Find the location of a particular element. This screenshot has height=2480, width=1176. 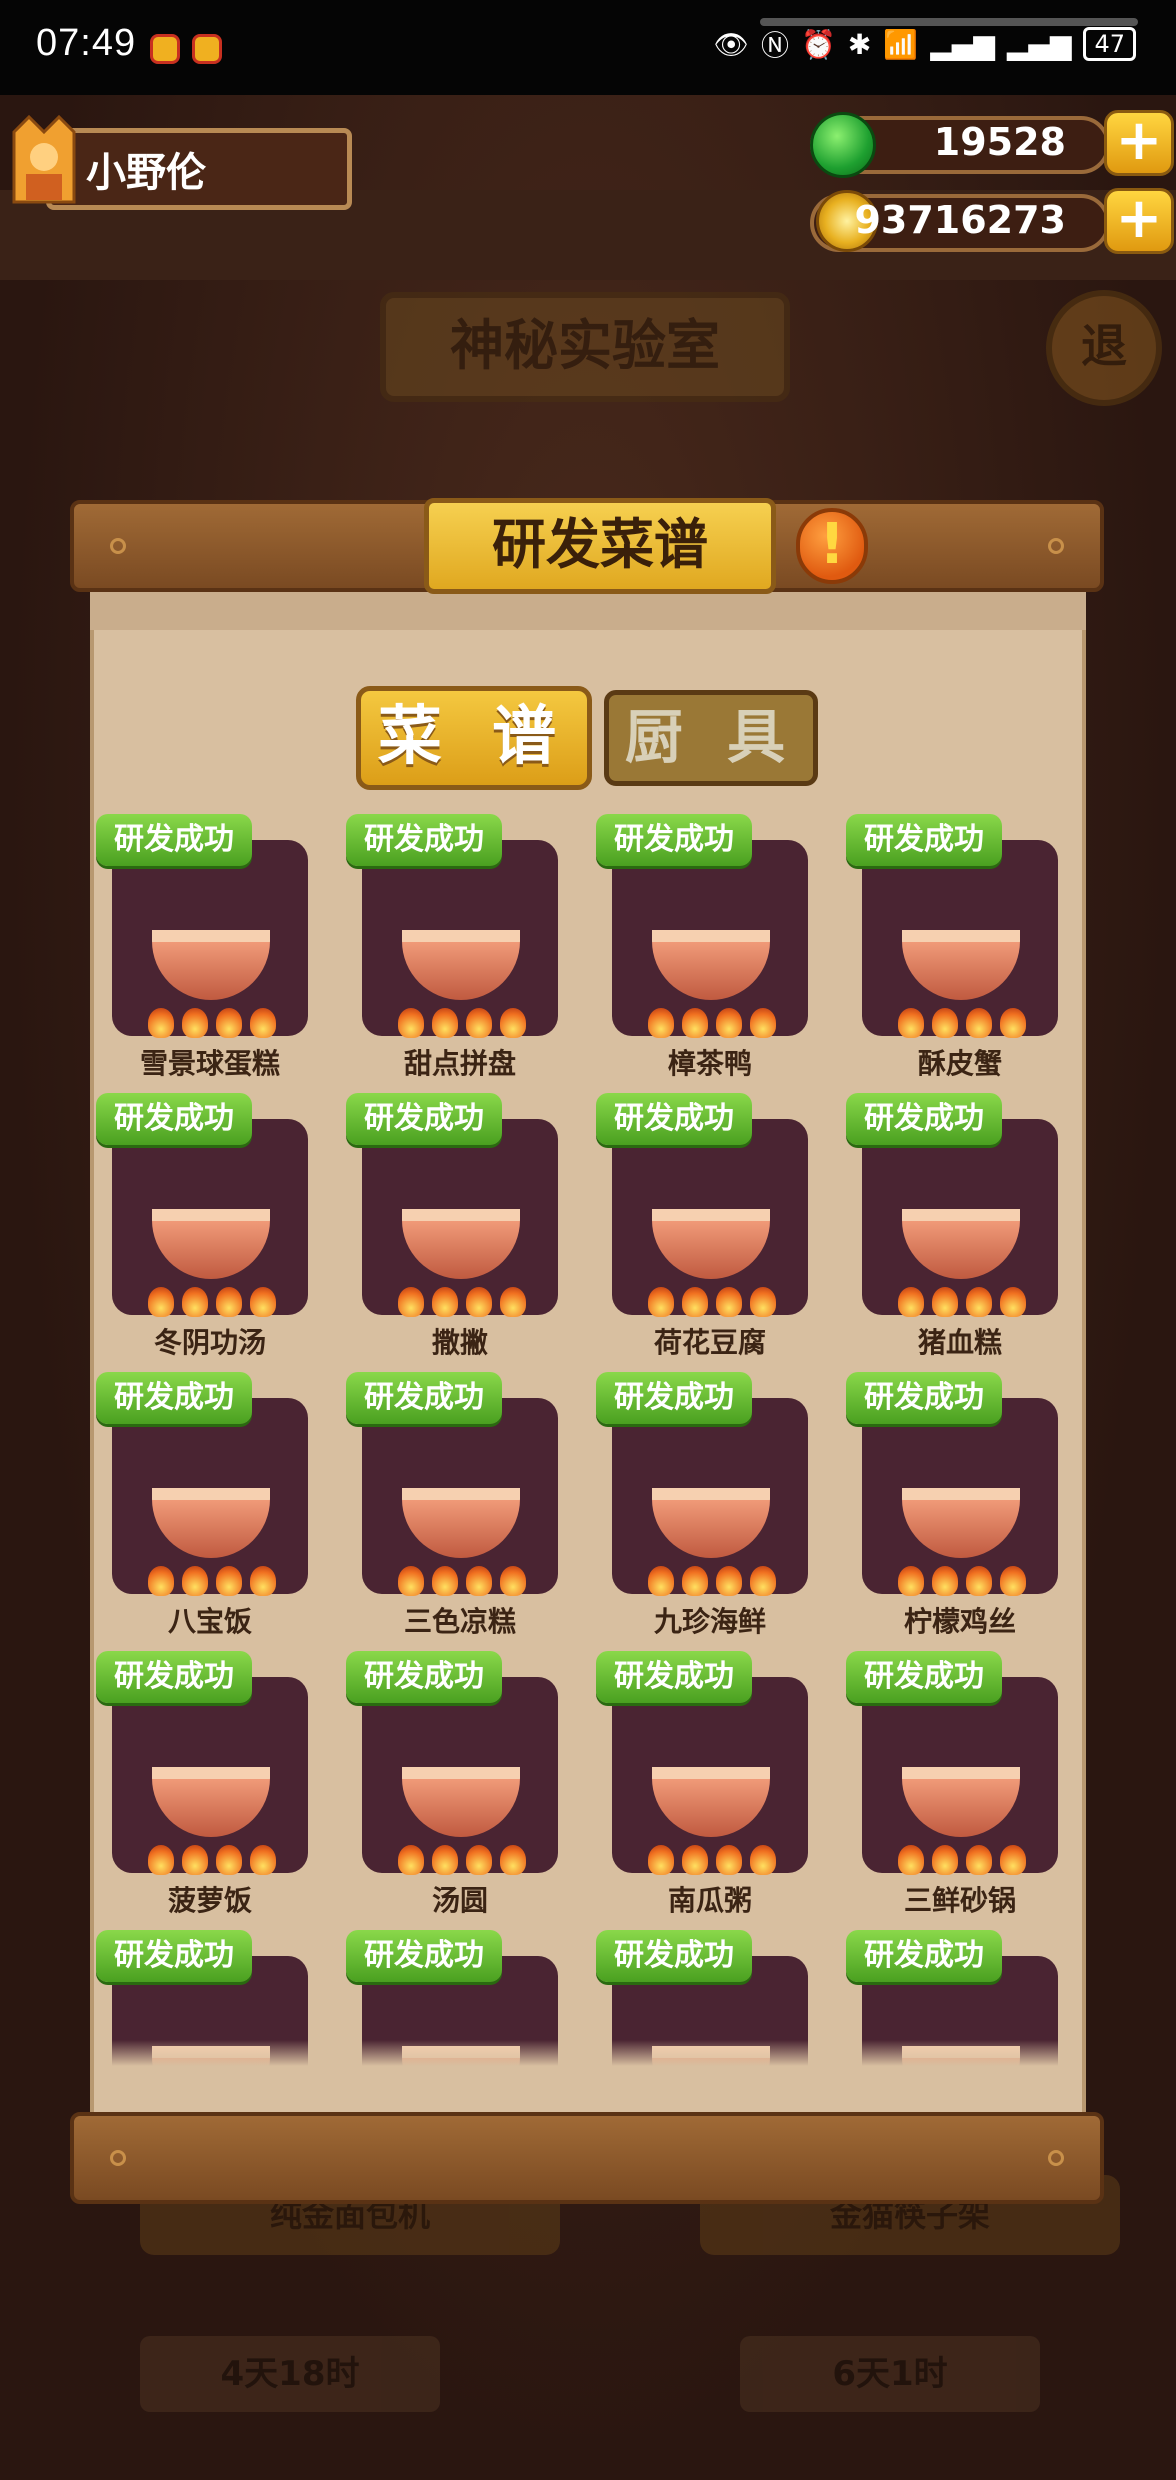

recipe-name: 酥皮蟹 is located at coordinates (959, 1063).